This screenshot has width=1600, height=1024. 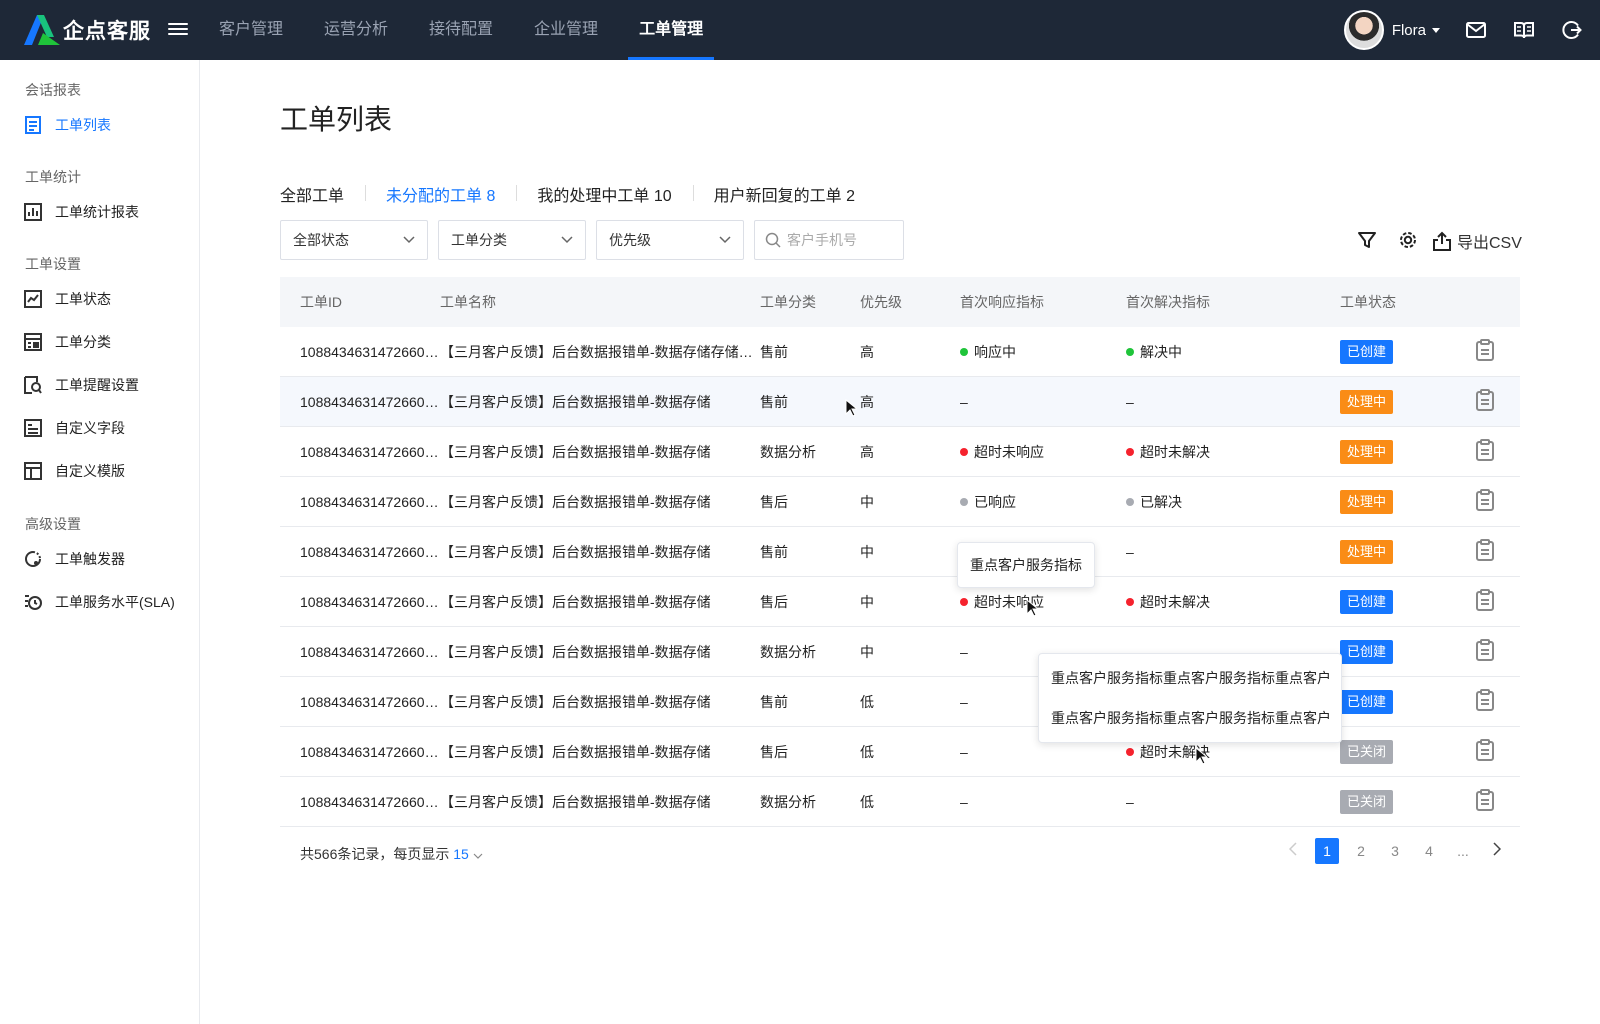 I want to click on sidebar-item-reminder-settings: 工单提醒设置, so click(x=81, y=385).